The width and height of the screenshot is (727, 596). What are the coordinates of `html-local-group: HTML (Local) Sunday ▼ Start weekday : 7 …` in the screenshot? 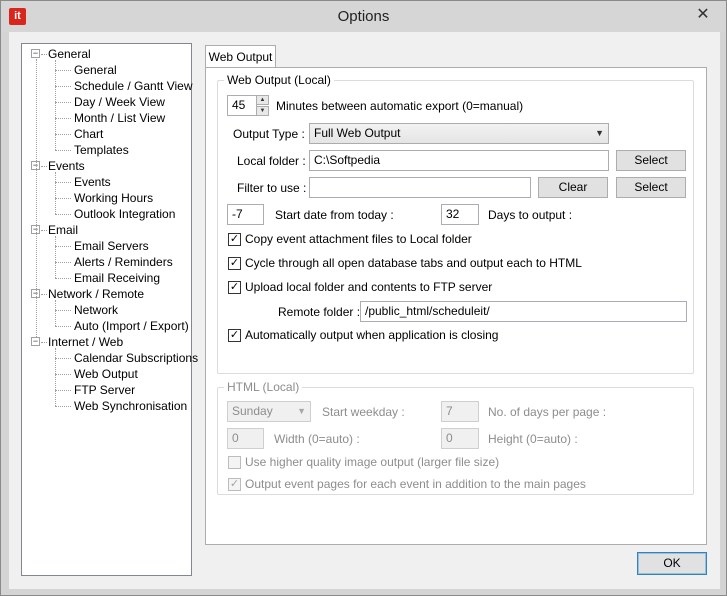 It's located at (455, 437).